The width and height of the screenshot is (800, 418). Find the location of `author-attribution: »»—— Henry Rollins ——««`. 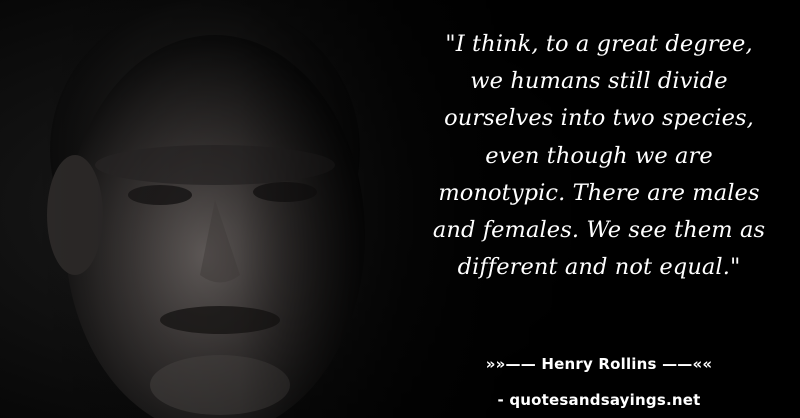

author-attribution: »»—— Henry Rollins ——«« is located at coordinates (599, 364).